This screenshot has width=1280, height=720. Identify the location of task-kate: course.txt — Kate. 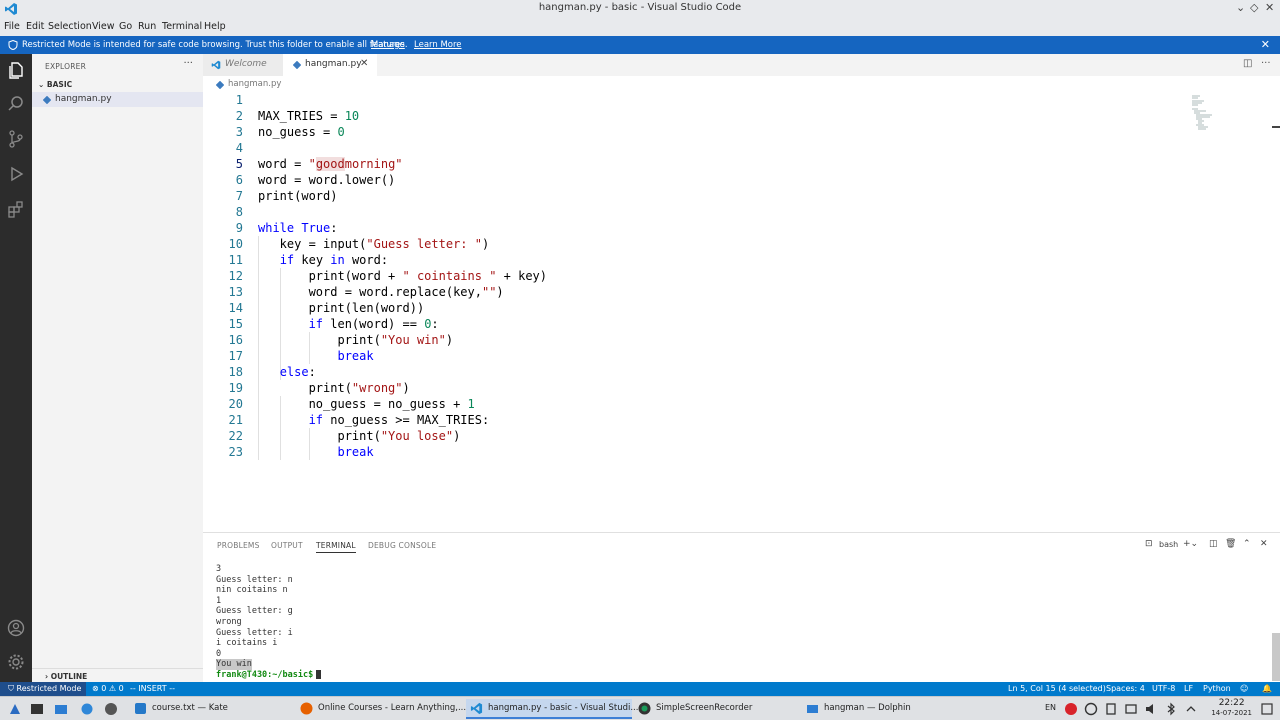
(210, 709).